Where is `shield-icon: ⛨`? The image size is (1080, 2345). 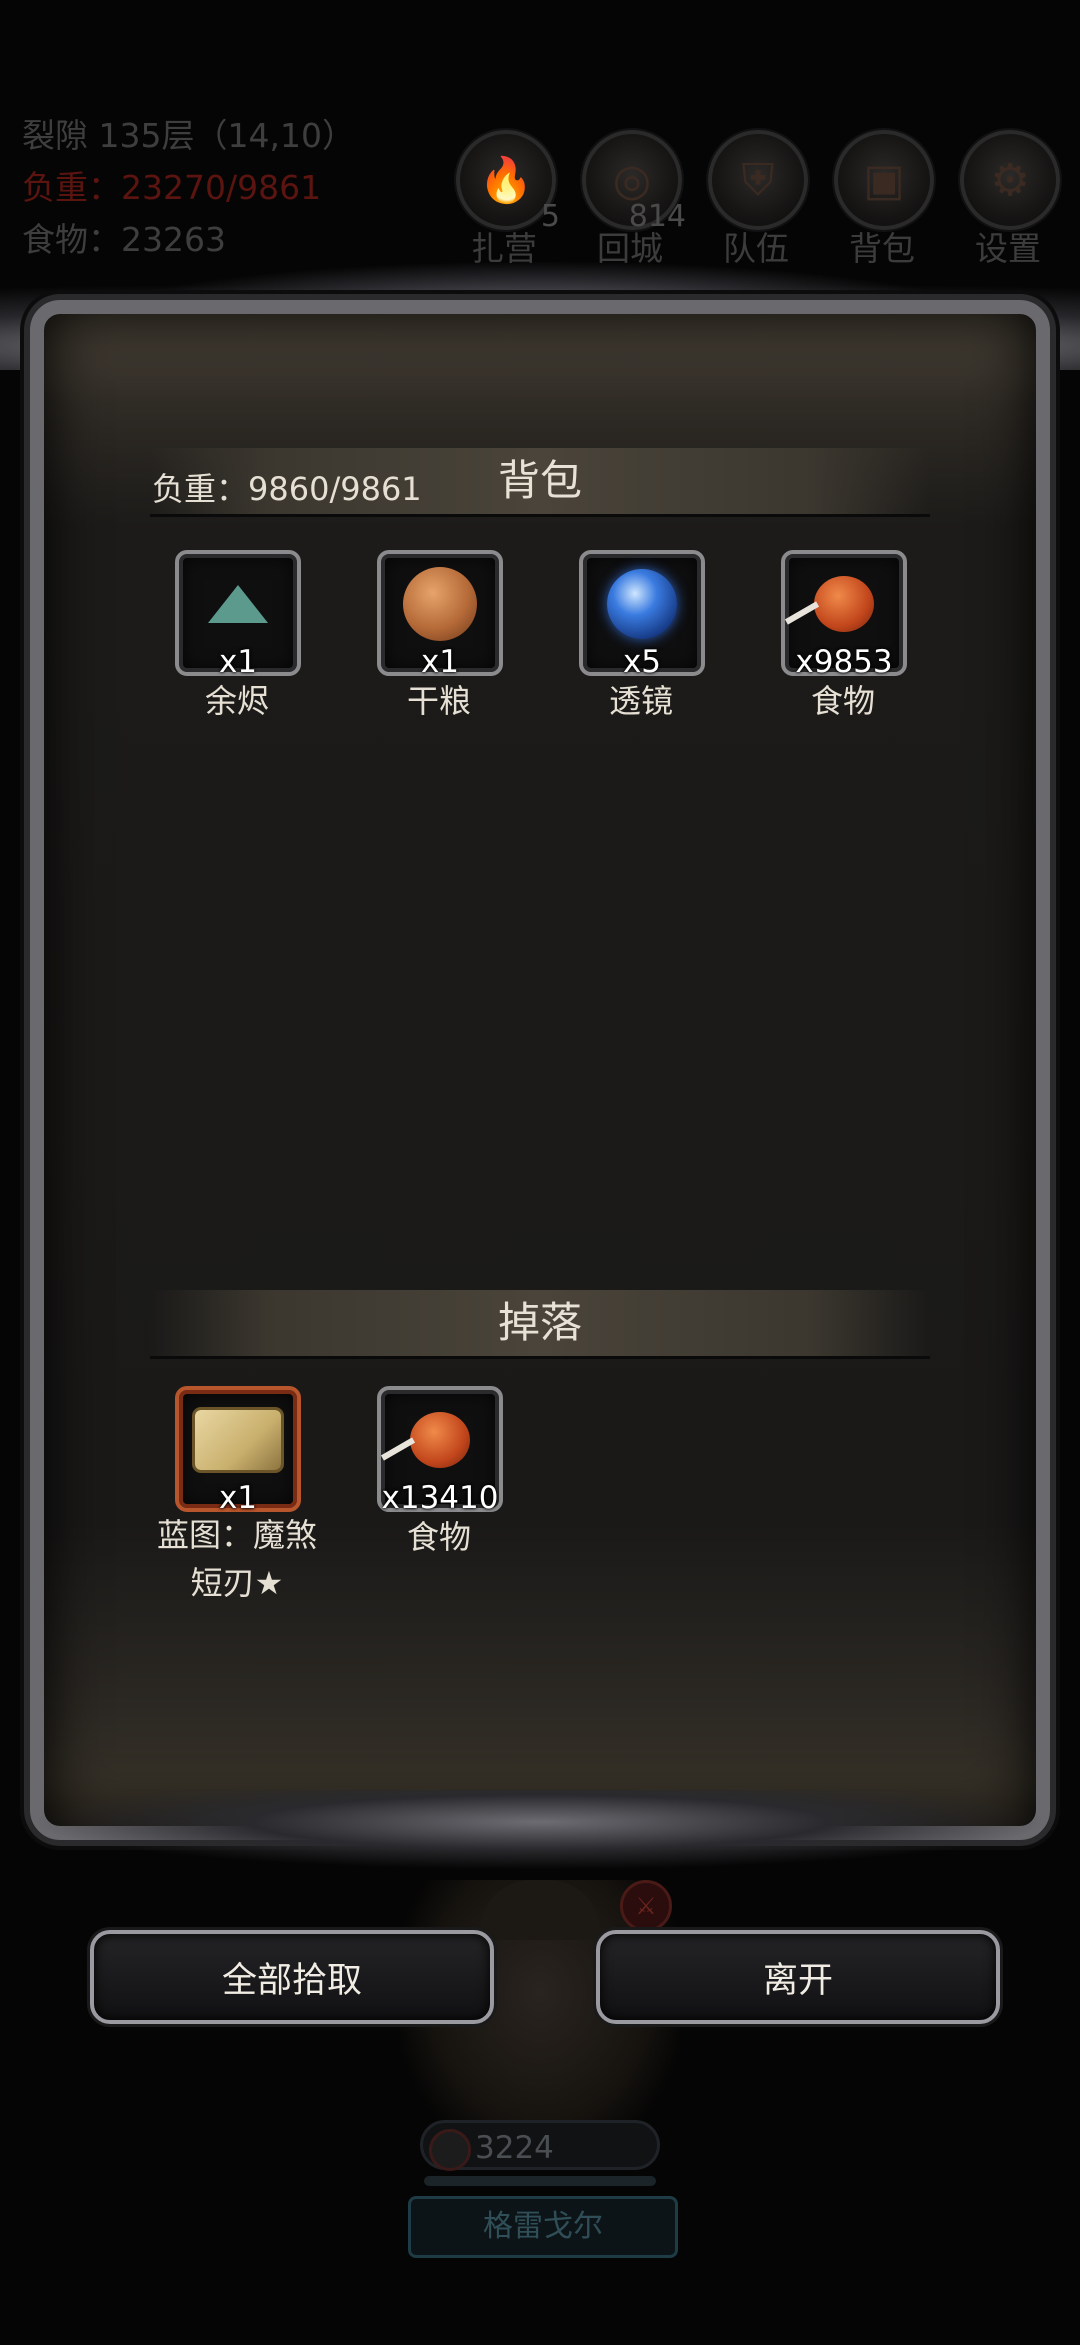
shield-icon: ⛨ is located at coordinates (758, 180).